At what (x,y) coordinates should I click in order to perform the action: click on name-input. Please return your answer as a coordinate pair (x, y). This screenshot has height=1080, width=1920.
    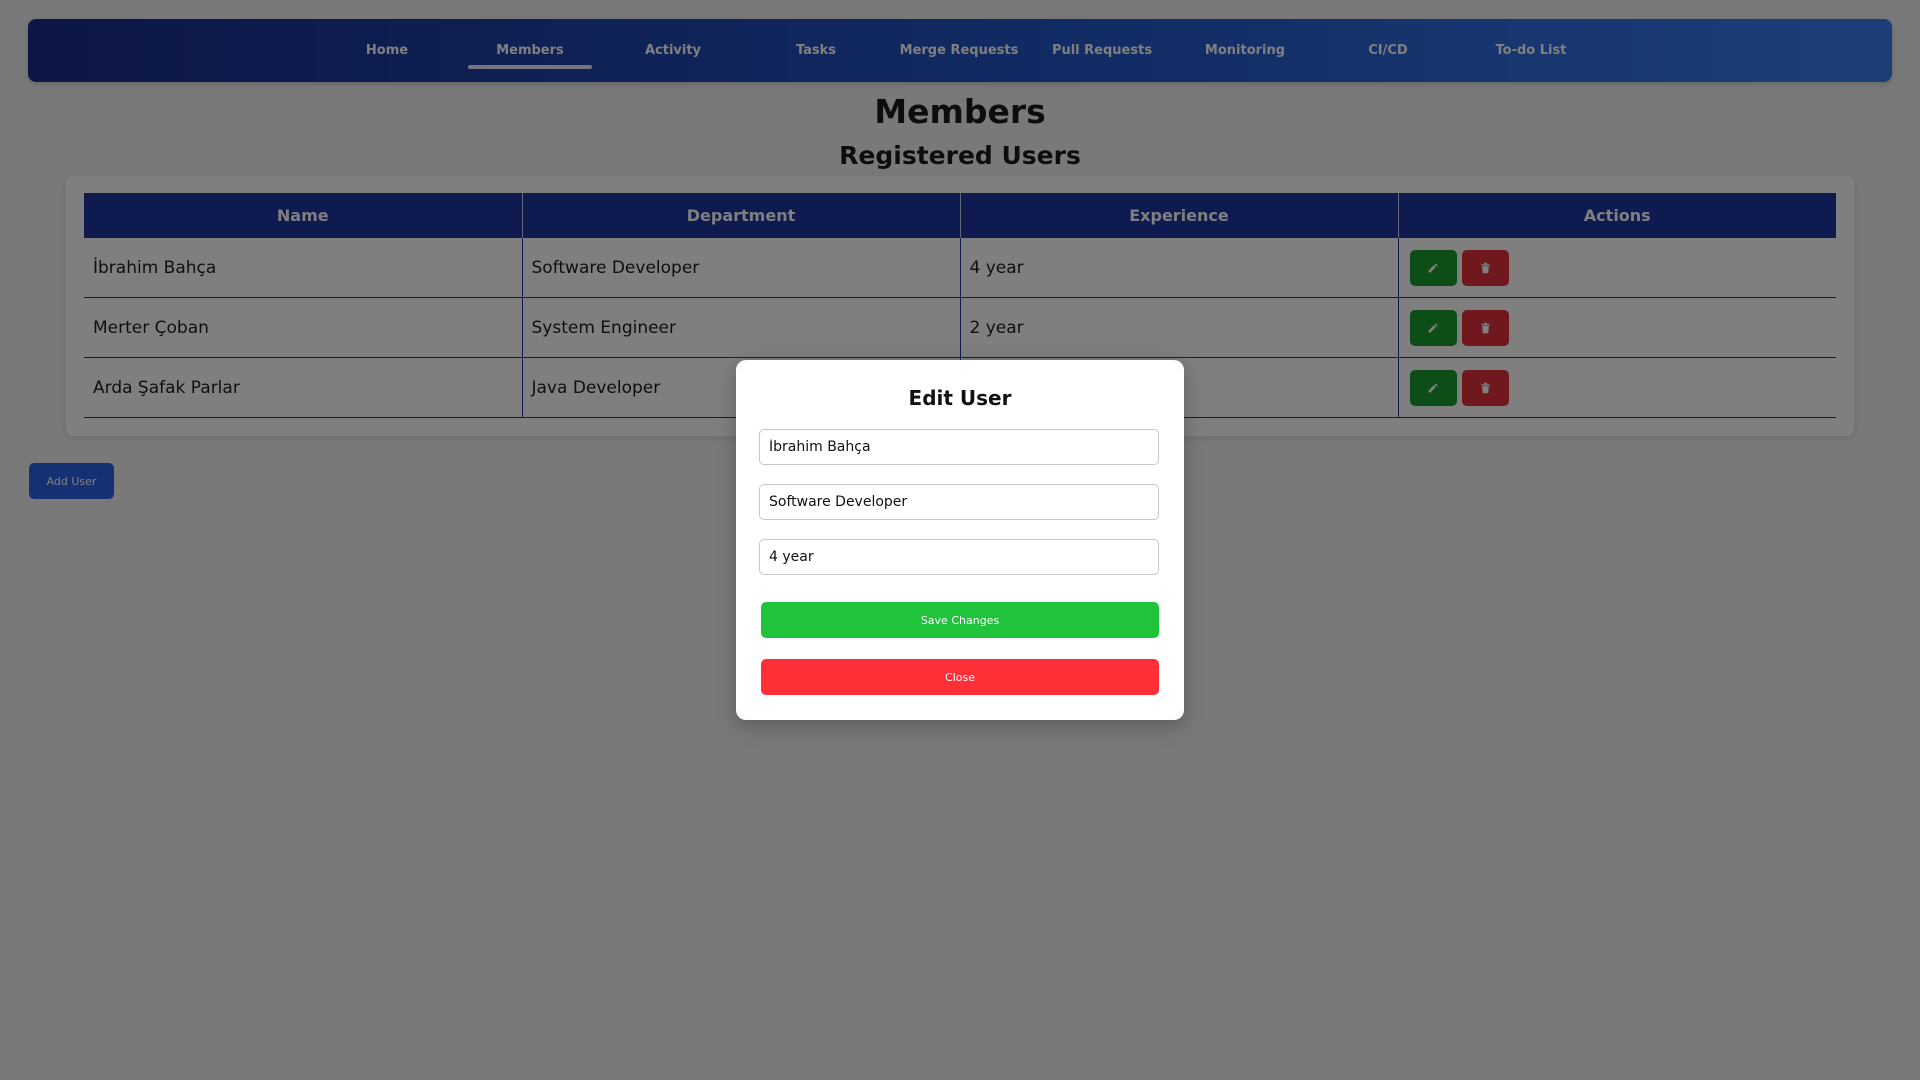
    Looking at the image, I should click on (959, 447).